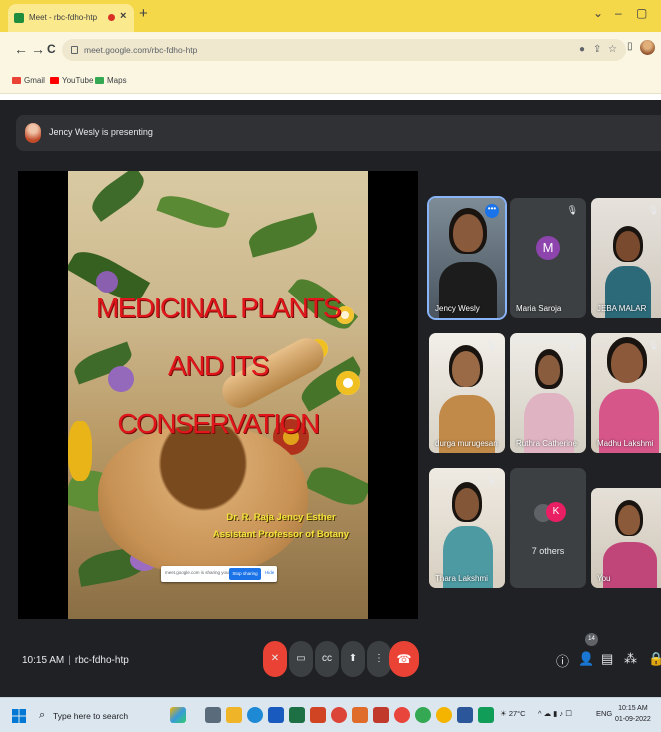 The height and width of the screenshot is (732, 661). I want to click on word-icon, so click(276, 715).